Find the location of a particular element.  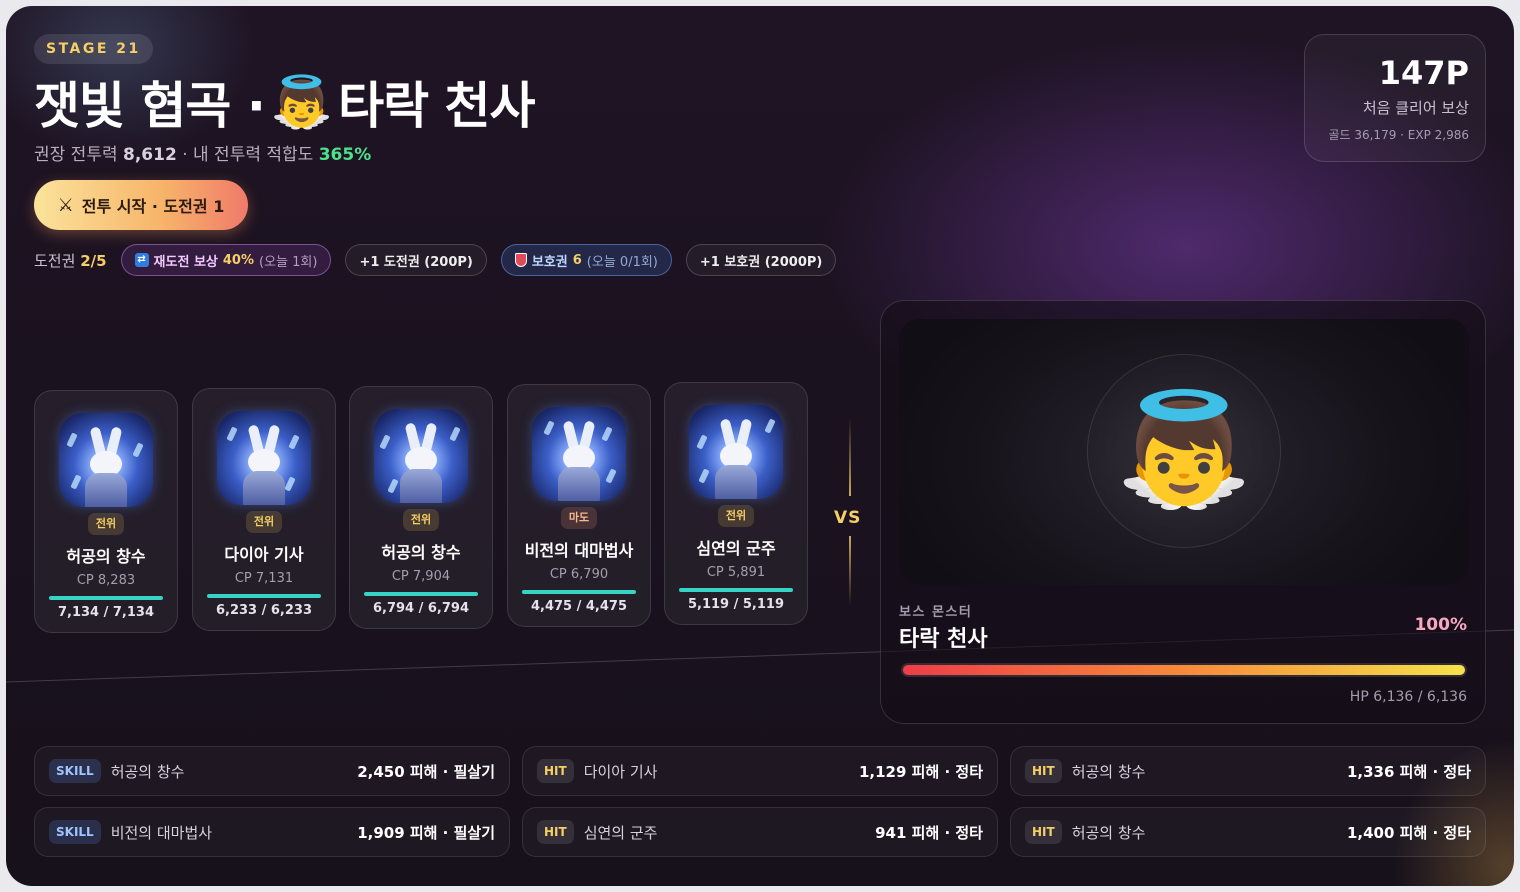

log-actor: 심연의 군주 is located at coordinates (620, 832).